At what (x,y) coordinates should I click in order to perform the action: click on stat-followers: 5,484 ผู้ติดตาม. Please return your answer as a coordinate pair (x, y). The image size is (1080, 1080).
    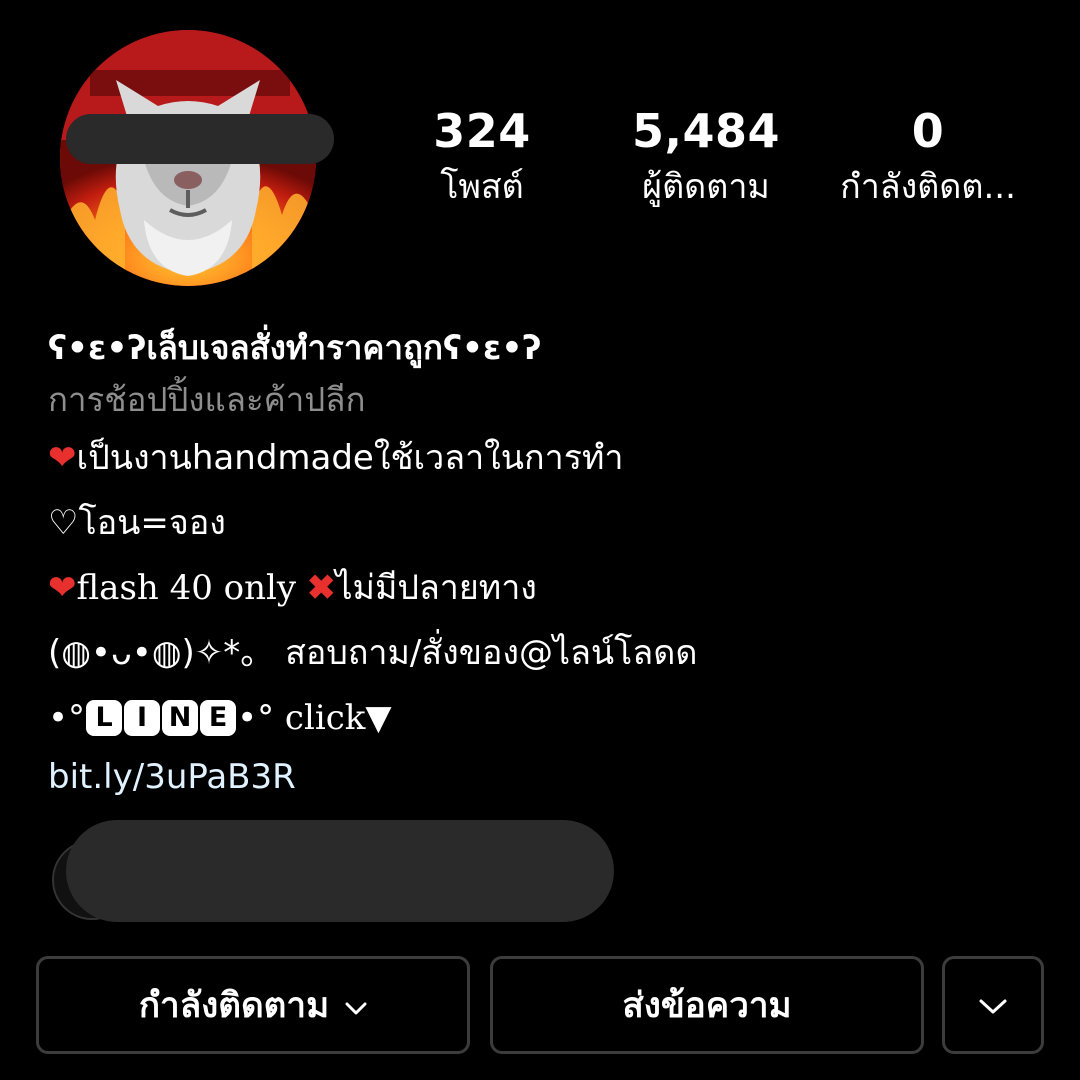
    Looking at the image, I should click on (706, 156).